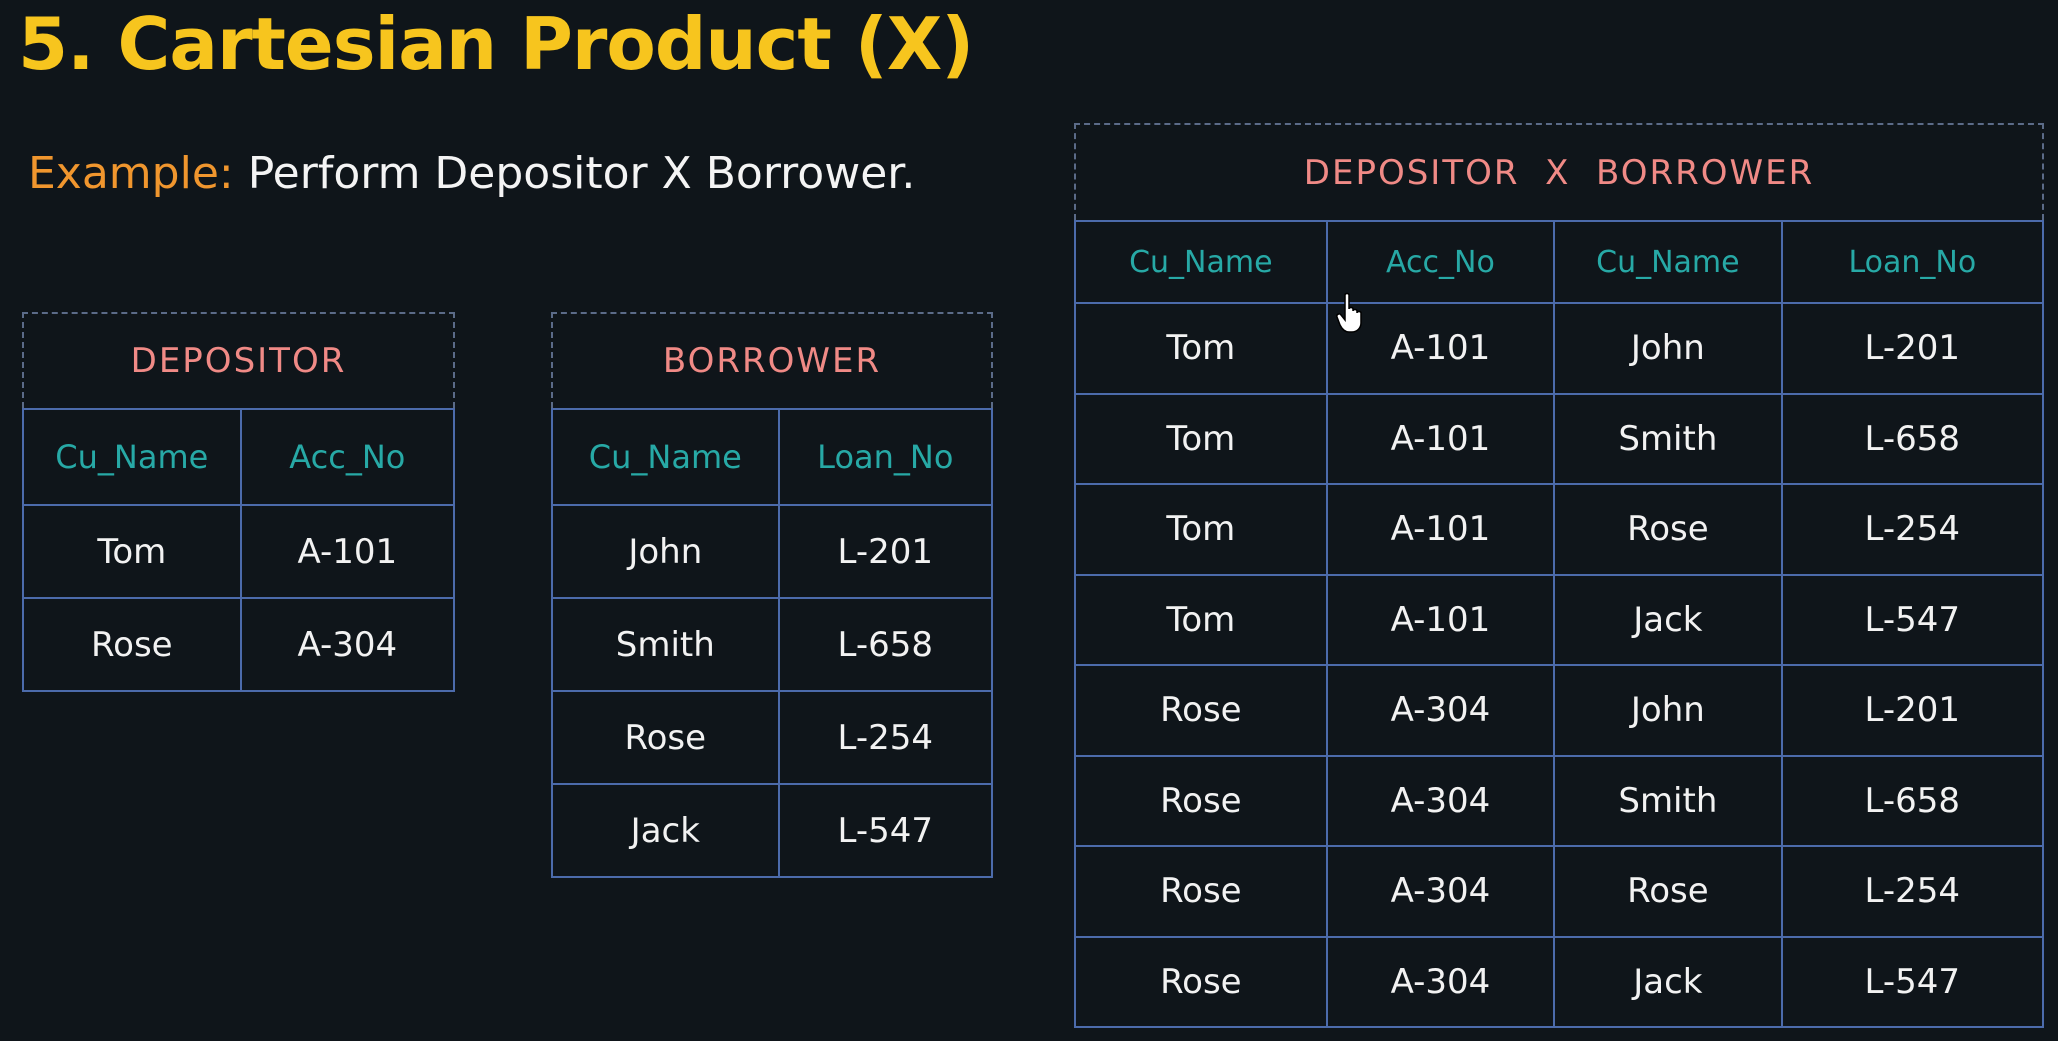 This screenshot has width=2058, height=1041. Describe the element at coordinates (1559, 171) in the screenshot. I see `product-caption: DEPOSITOR X BORROWER` at that location.